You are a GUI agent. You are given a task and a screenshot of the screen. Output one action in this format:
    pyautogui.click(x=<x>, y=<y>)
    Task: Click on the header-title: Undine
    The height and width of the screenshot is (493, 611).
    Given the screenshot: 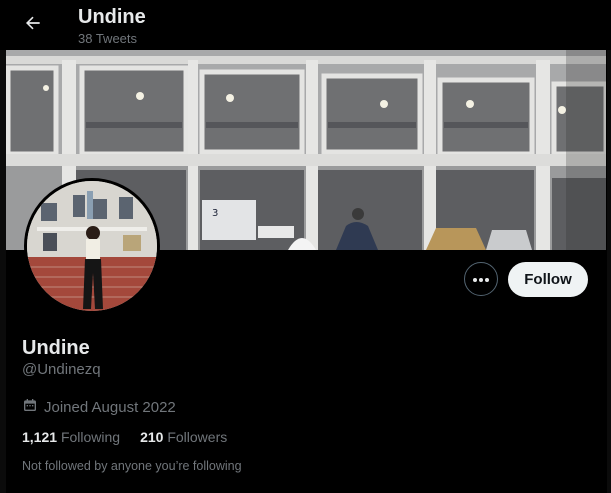 What is the action you would take?
    pyautogui.click(x=112, y=17)
    